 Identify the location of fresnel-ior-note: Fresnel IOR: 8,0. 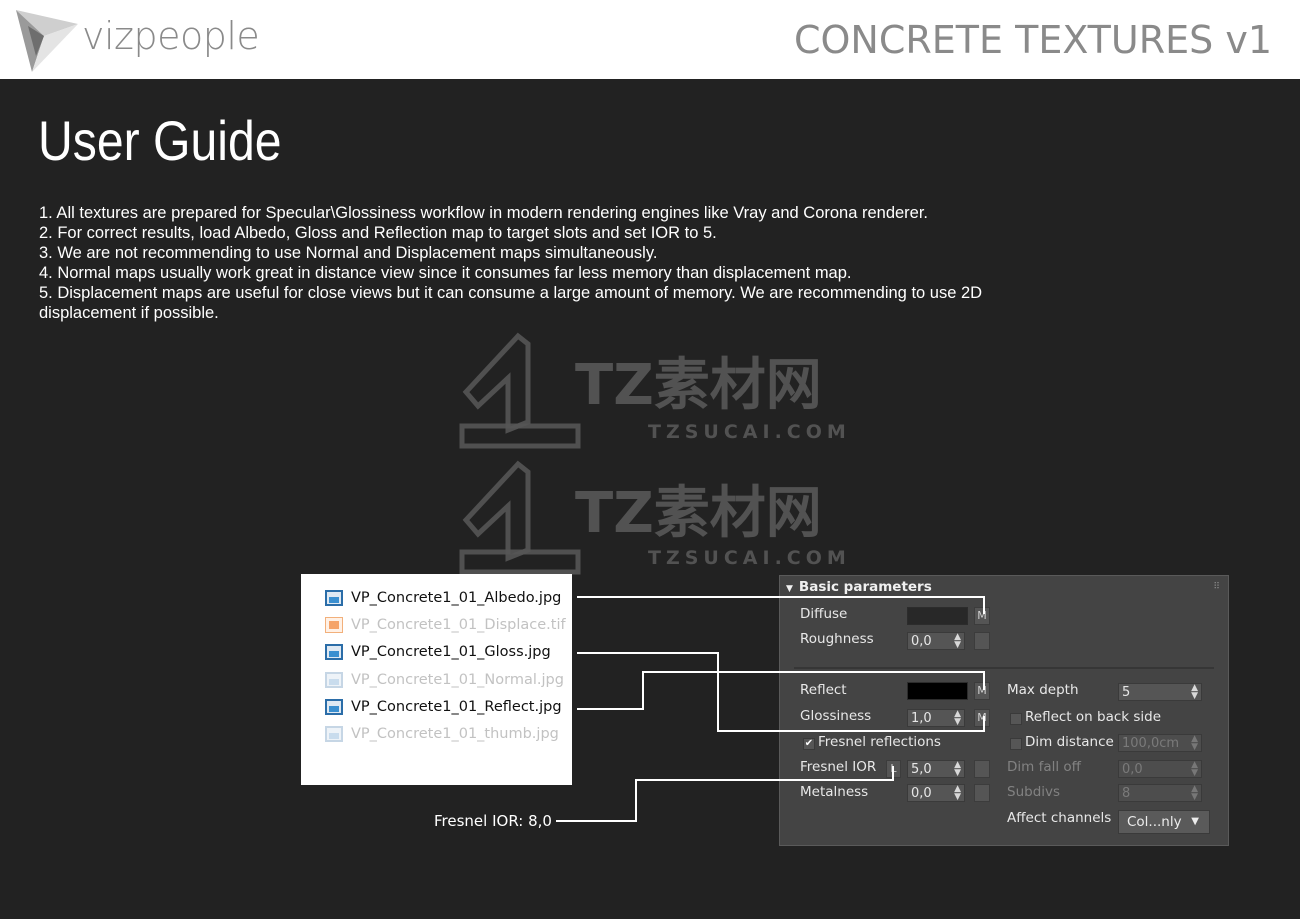
(493, 821).